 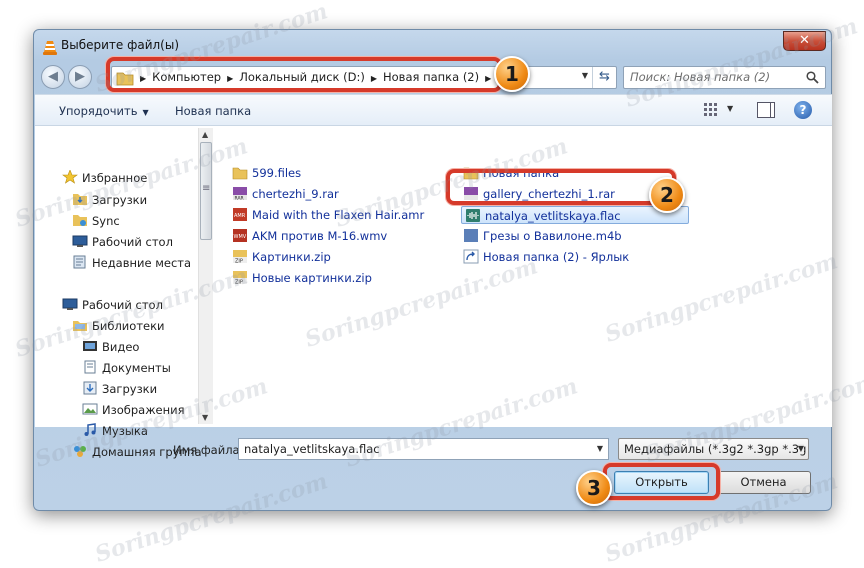 What do you see at coordinates (80, 220) in the screenshot?
I see `sync-folder-icon` at bounding box center [80, 220].